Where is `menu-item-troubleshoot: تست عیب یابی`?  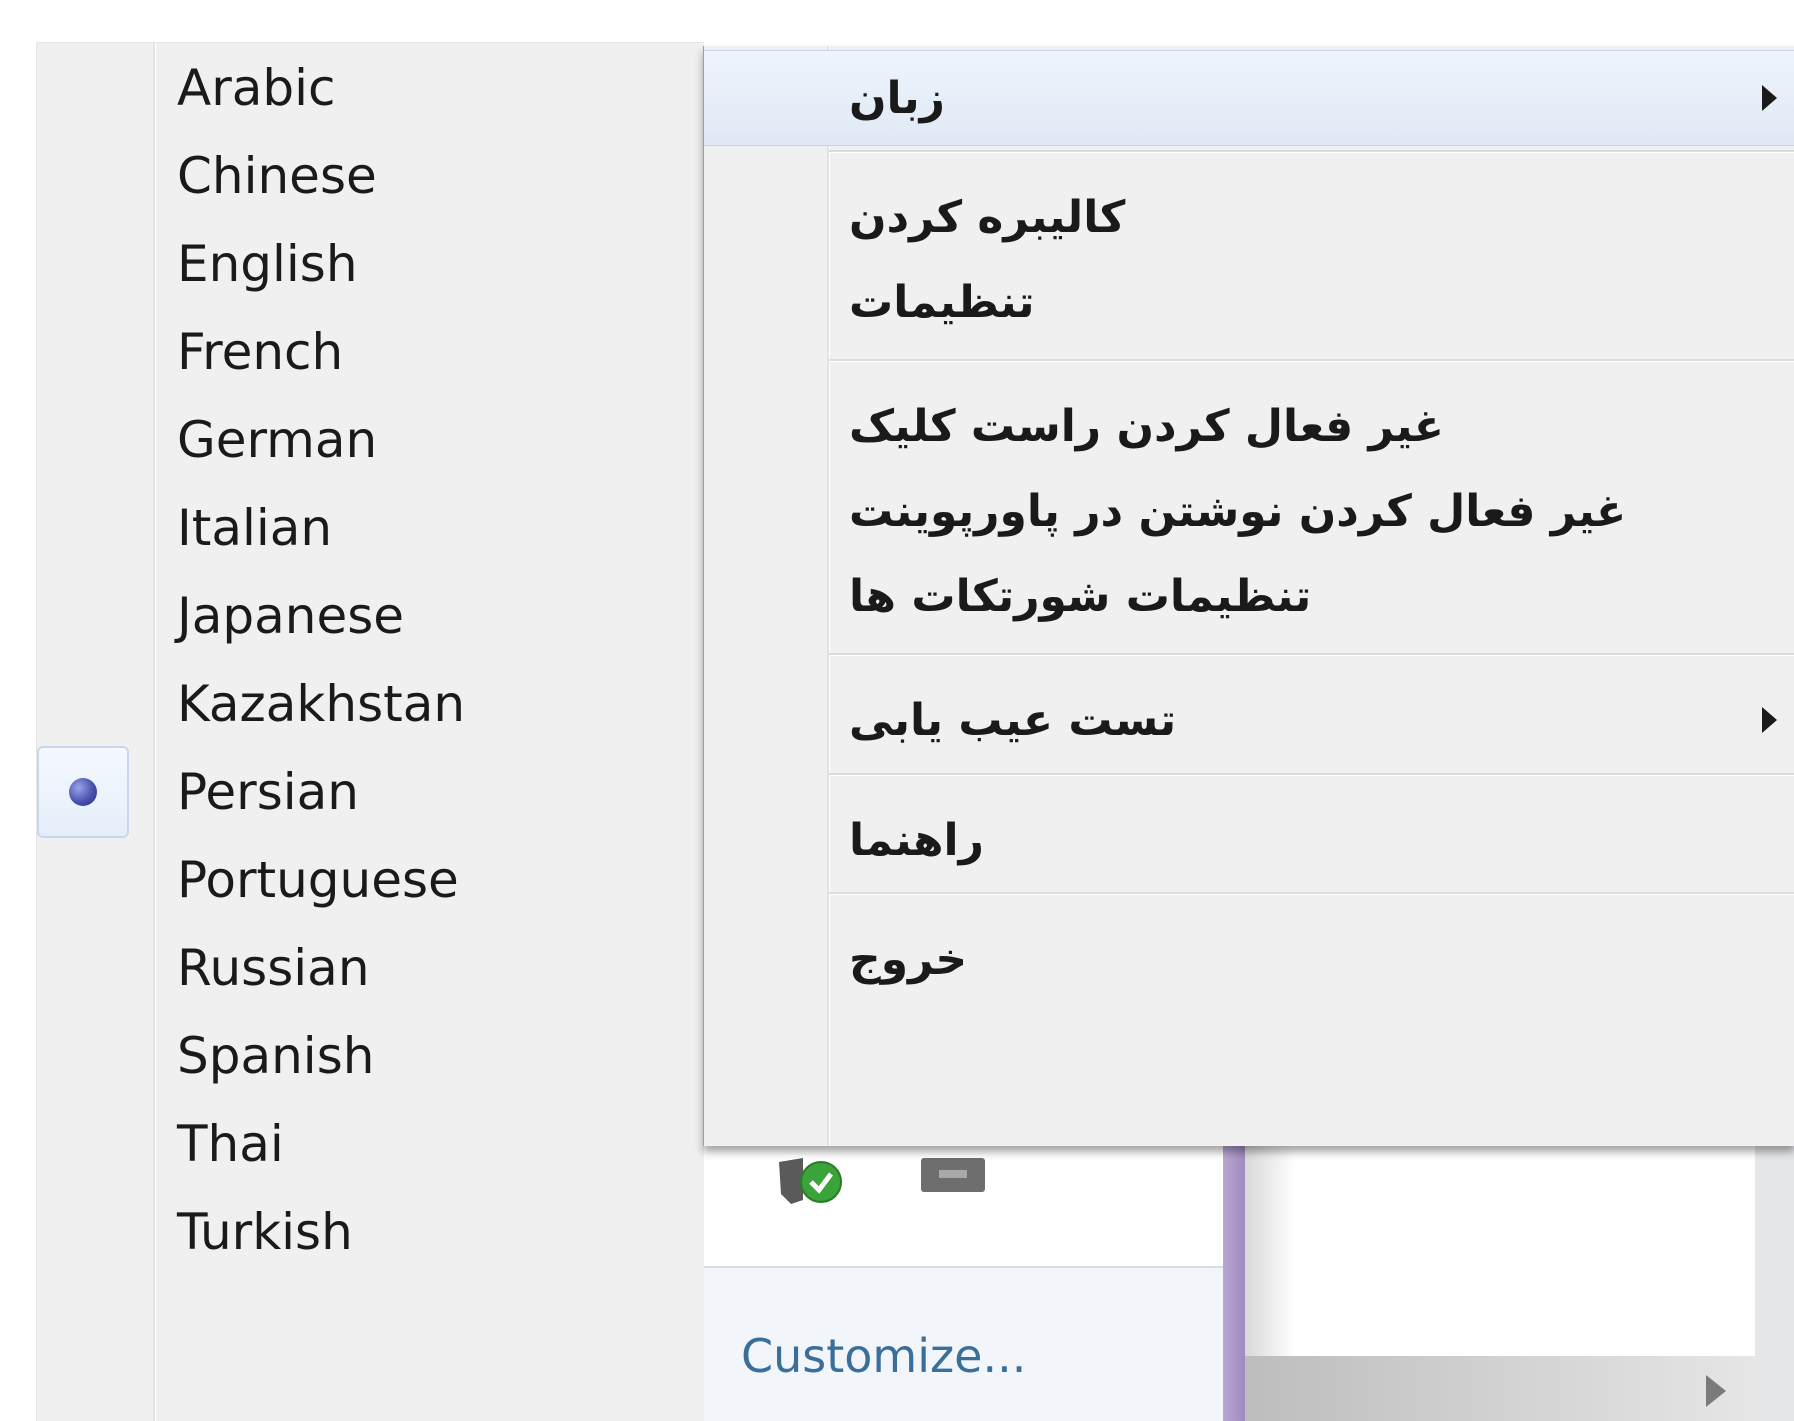 menu-item-troubleshoot: تست عیب یابی is located at coordinates (1249, 721).